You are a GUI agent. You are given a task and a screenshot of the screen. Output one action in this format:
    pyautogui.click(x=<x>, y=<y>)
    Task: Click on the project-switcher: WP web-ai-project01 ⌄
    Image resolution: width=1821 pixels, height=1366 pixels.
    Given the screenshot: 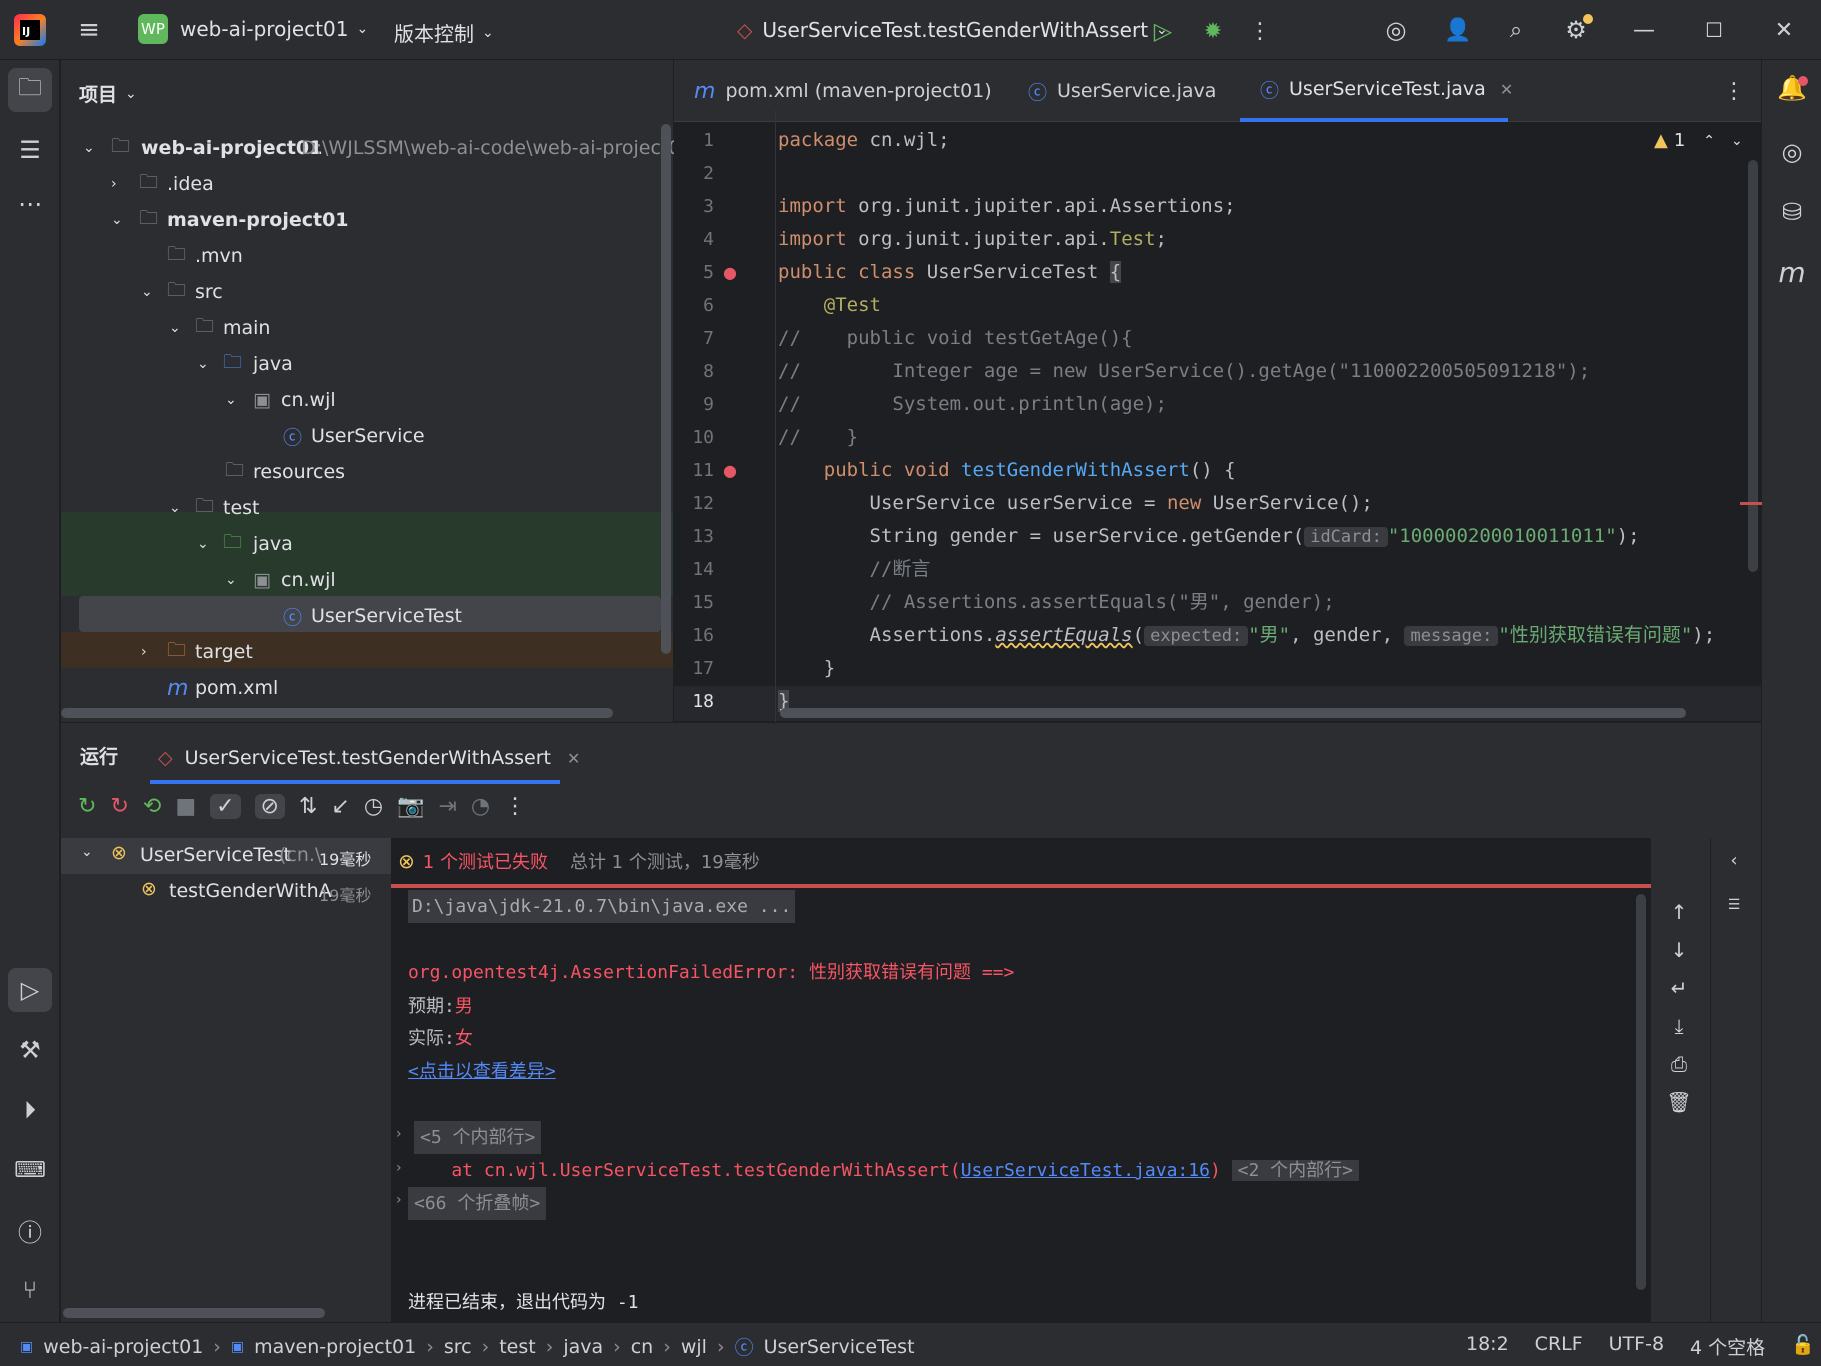 What is the action you would take?
    pyautogui.click(x=253, y=29)
    